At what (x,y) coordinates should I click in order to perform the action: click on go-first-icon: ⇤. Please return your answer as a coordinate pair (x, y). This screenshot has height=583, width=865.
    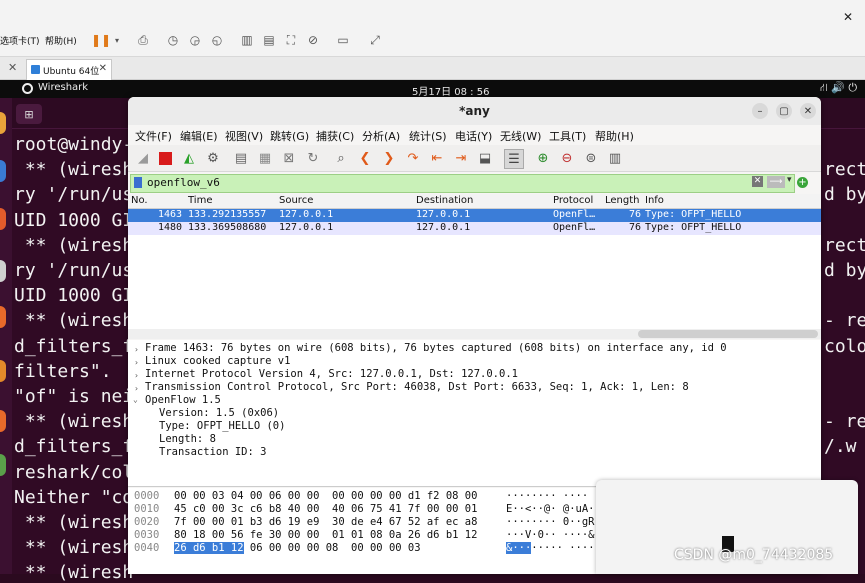
    Looking at the image, I should click on (437, 158).